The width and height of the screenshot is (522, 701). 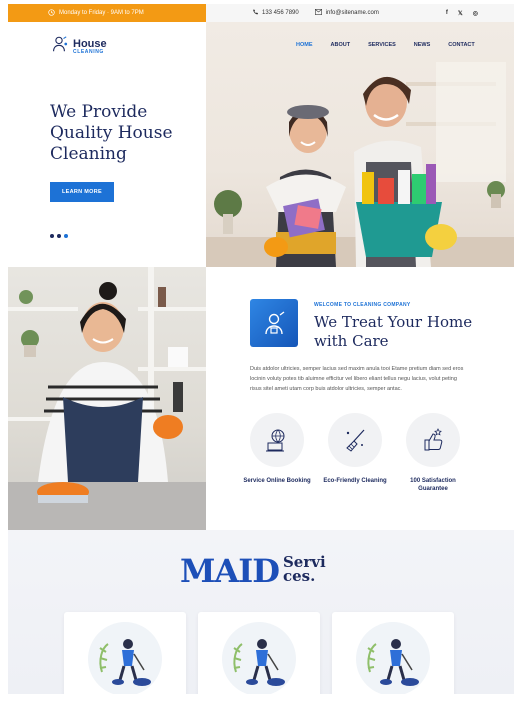 I want to click on nav-about: ABOUT, so click(x=341, y=45).